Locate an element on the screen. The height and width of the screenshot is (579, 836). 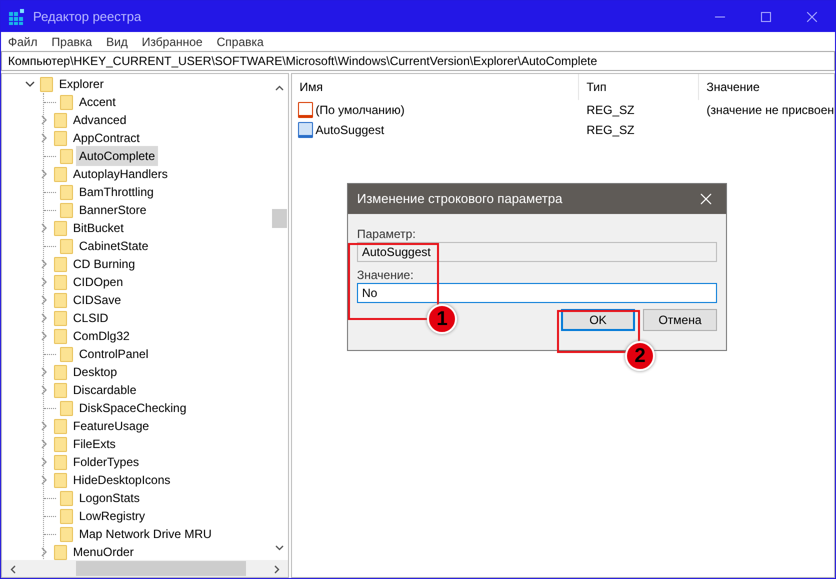
tree-item: CLSID is located at coordinates (91, 318).